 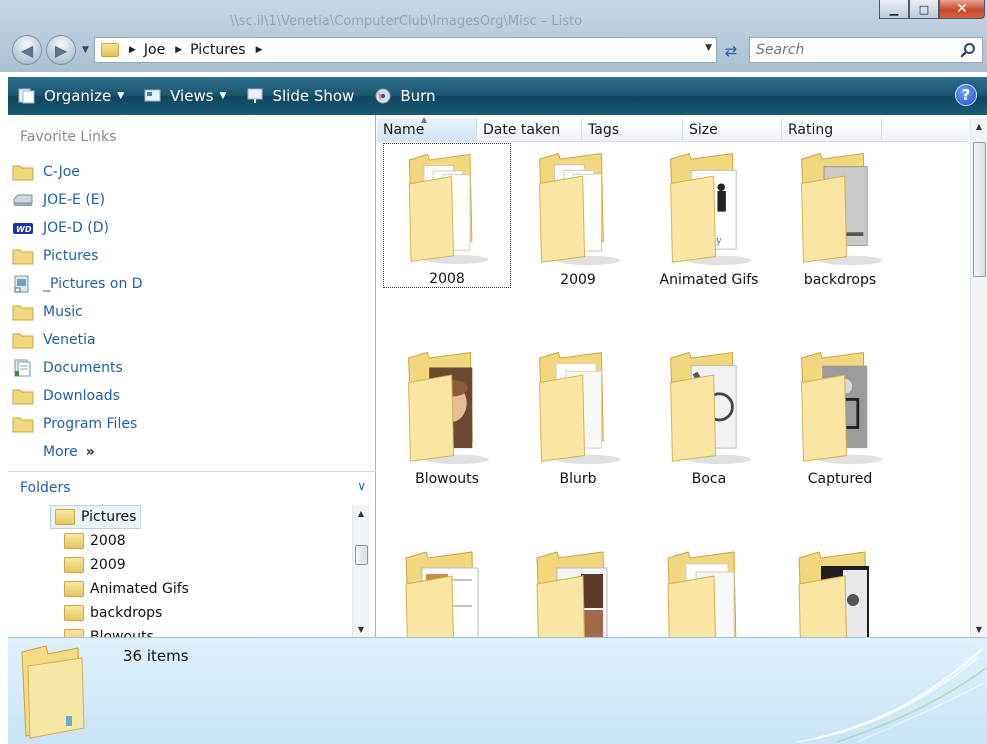 I want to click on help-button: ?, so click(x=966, y=95).